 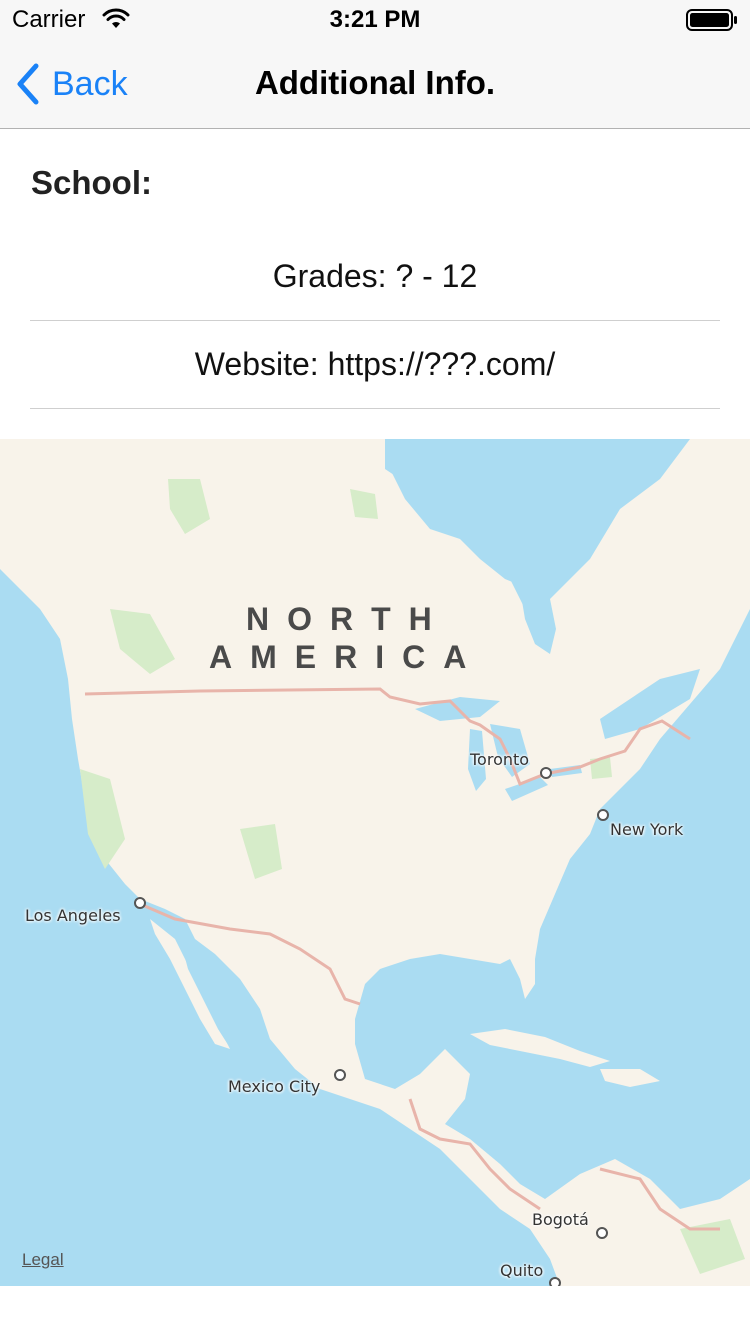 What do you see at coordinates (560, 1219) in the screenshot?
I see `map-city-label: Bogotá` at bounding box center [560, 1219].